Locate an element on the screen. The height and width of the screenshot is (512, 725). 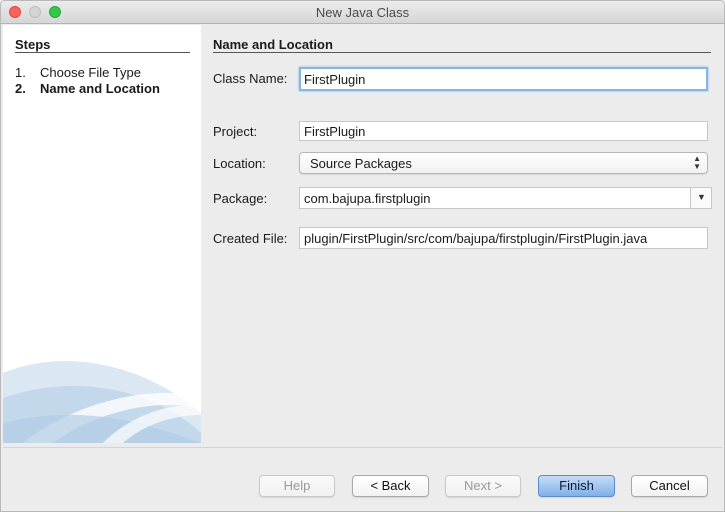
step-number: 1. is located at coordinates (20, 72).